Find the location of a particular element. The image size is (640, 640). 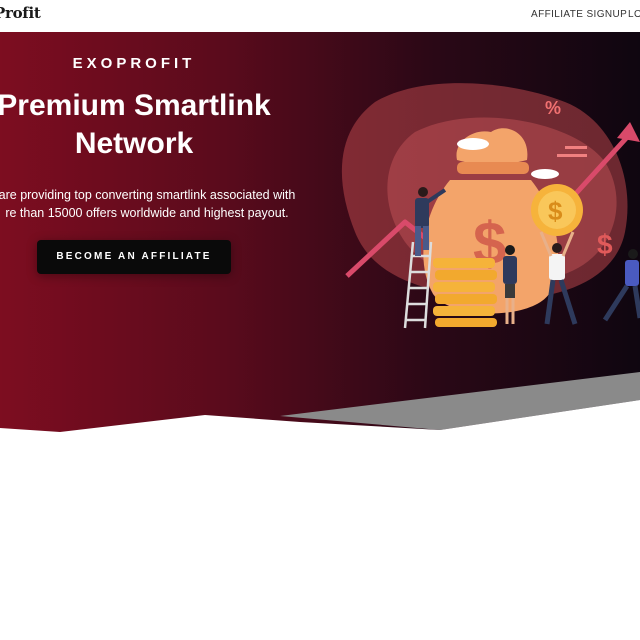

hero-headline: Premium Smartlink Network is located at coordinates (140, 125).